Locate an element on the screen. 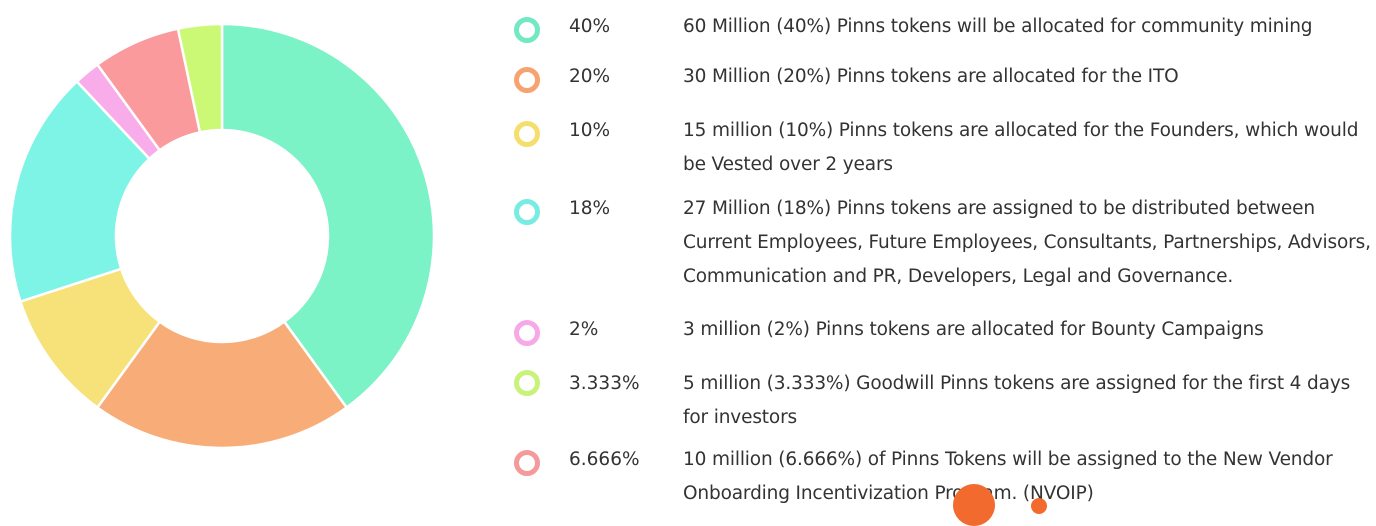  legend-percent: 10% is located at coordinates (590, 130).